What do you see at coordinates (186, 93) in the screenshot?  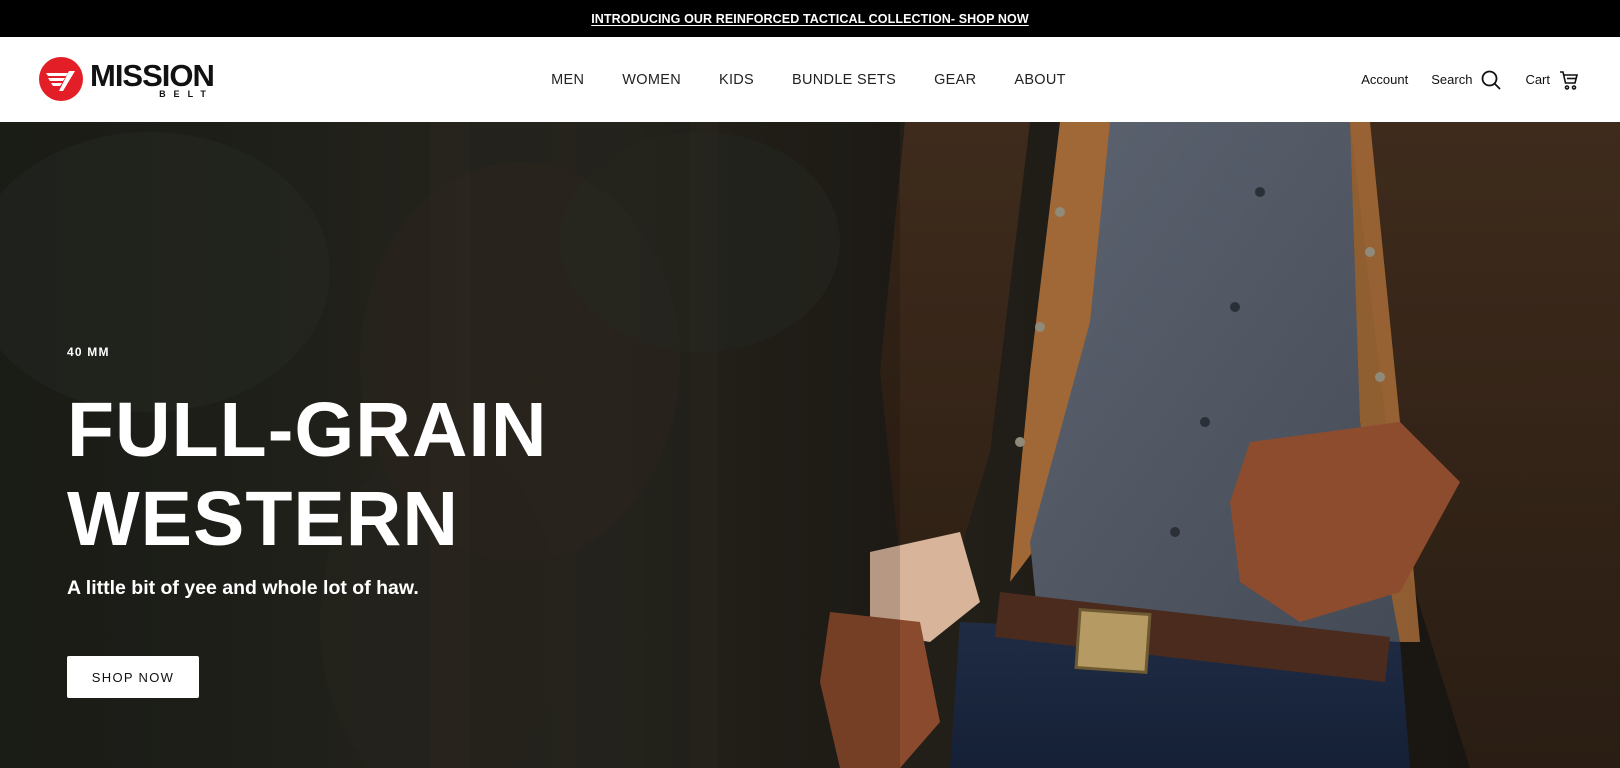 I see `brand-sub: BELT` at bounding box center [186, 93].